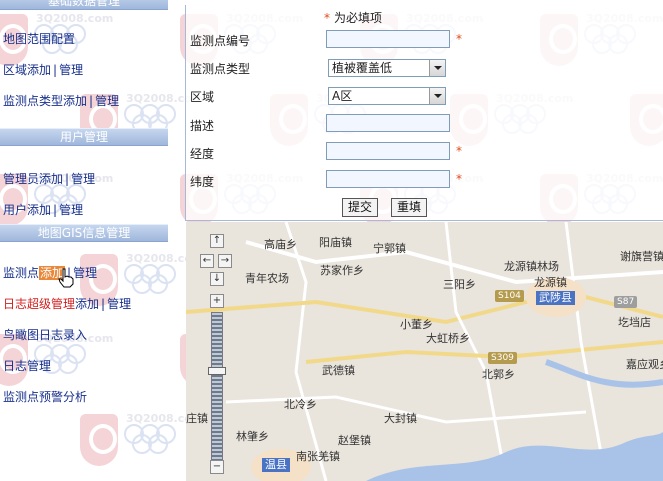  Describe the element at coordinates (84, 137) in the screenshot. I see `section-header-user-management: 用户管理` at that location.